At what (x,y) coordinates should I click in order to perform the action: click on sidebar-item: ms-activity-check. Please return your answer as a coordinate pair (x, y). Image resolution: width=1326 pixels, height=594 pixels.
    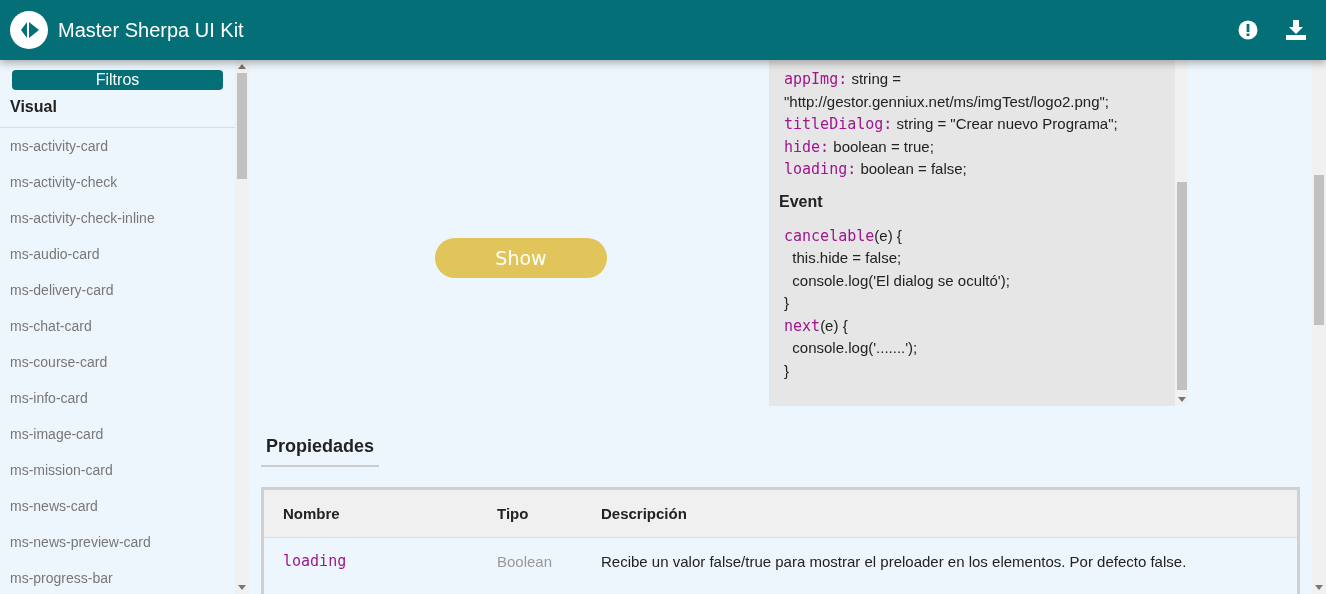
    Looking at the image, I should click on (117, 182).